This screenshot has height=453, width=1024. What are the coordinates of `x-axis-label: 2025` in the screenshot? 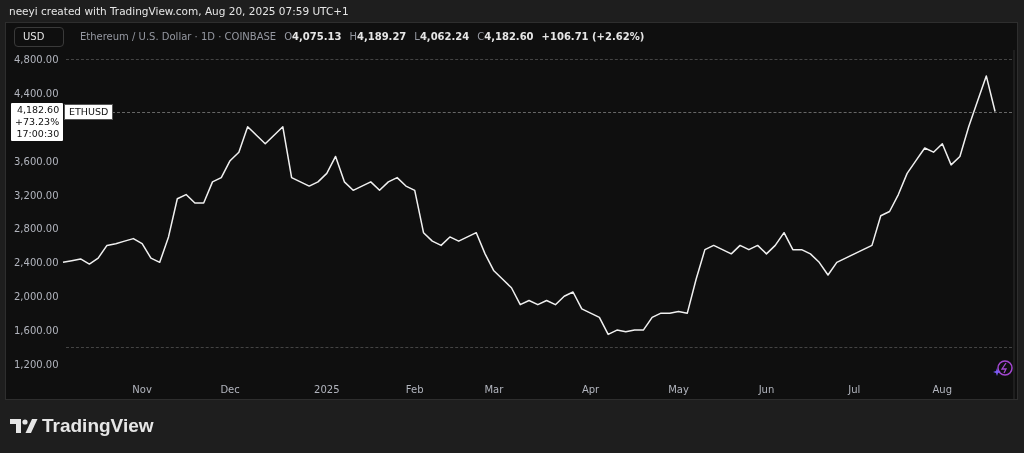 It's located at (327, 389).